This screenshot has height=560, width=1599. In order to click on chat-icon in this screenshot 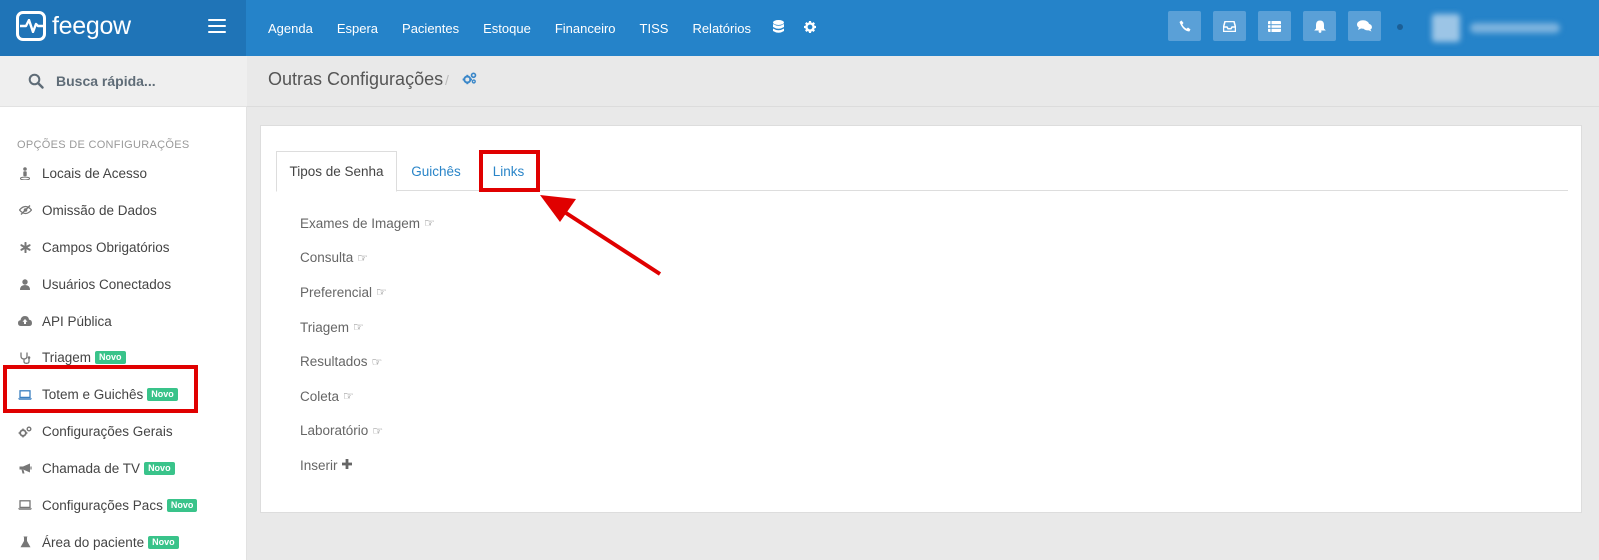, I will do `click(1364, 26)`.